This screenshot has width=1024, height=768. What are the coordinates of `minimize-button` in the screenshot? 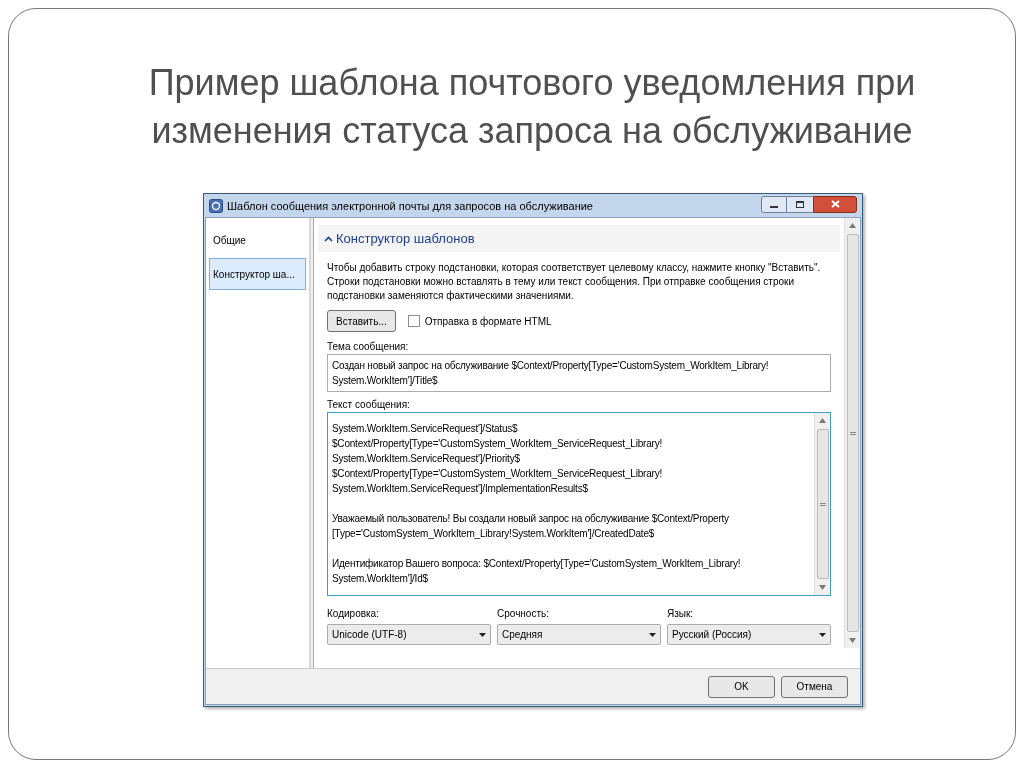 It's located at (774, 204).